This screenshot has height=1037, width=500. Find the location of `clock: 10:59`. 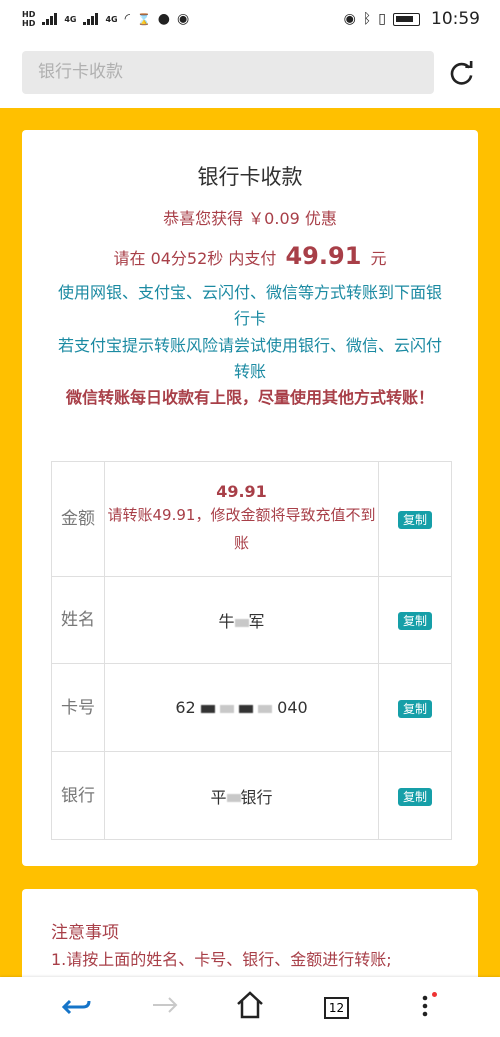

clock: 10:59 is located at coordinates (455, 19).